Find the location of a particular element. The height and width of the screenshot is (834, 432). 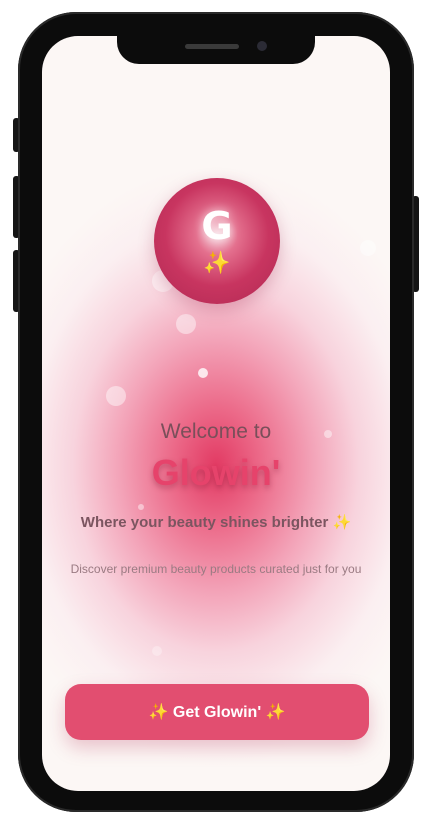

sparkle-icon: ✨ is located at coordinates (217, 262).